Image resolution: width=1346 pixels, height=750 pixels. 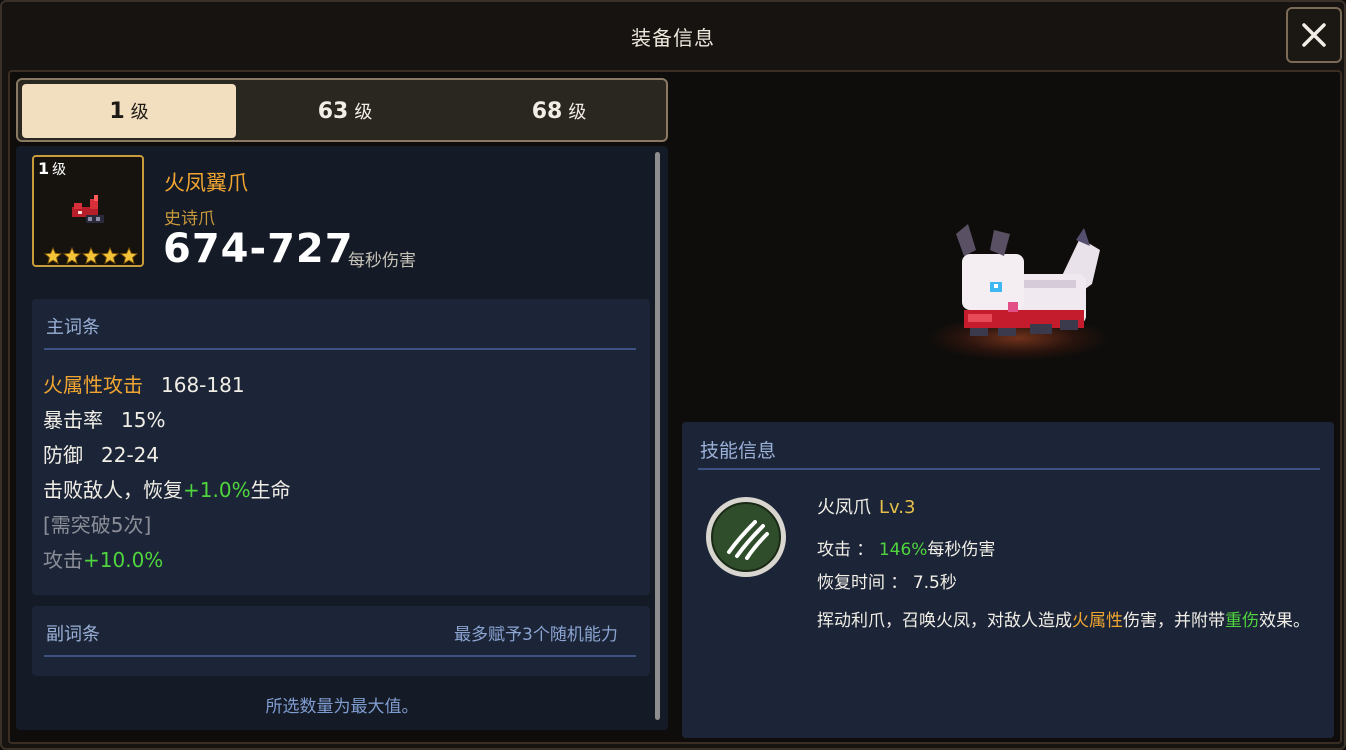 I want to click on item-dps-value: 674-727, so click(x=258, y=249).